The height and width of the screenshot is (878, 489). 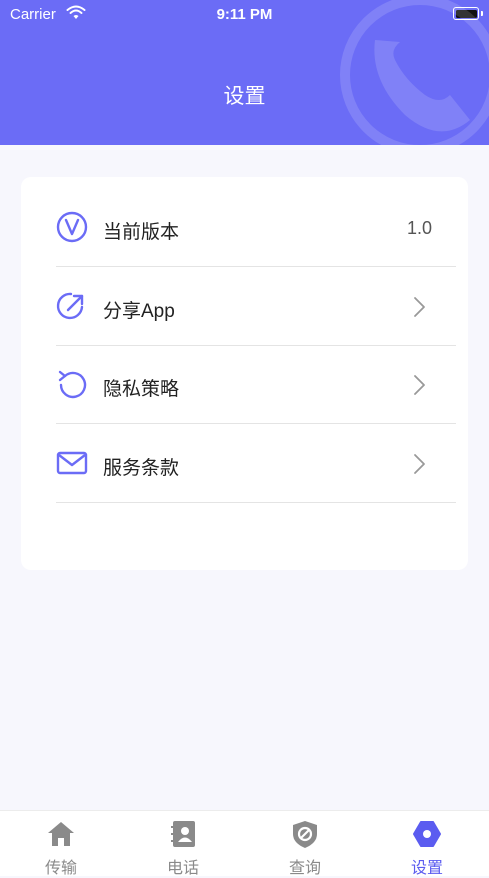 I want to click on tab-settings: 设置, so click(x=427, y=844).